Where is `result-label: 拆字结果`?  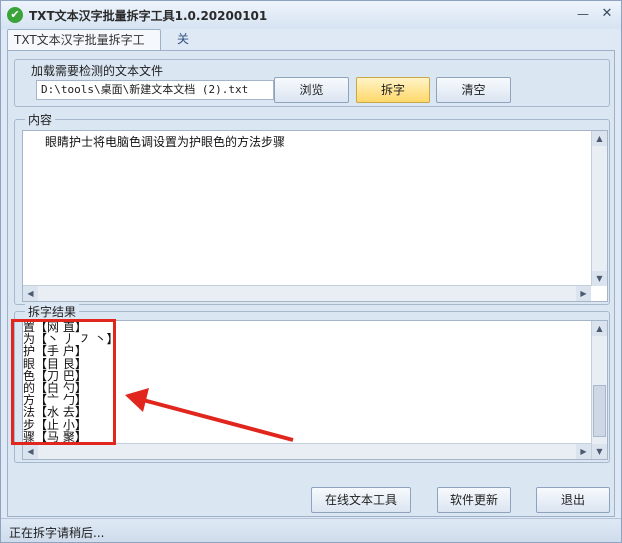
result-label: 拆字结果 is located at coordinates (52, 311).